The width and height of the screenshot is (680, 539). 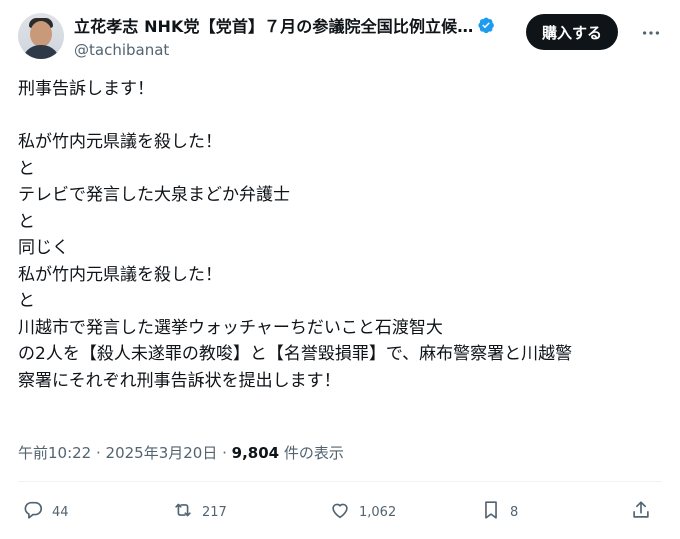 I want to click on retweet-button: 217, so click(x=250, y=512).